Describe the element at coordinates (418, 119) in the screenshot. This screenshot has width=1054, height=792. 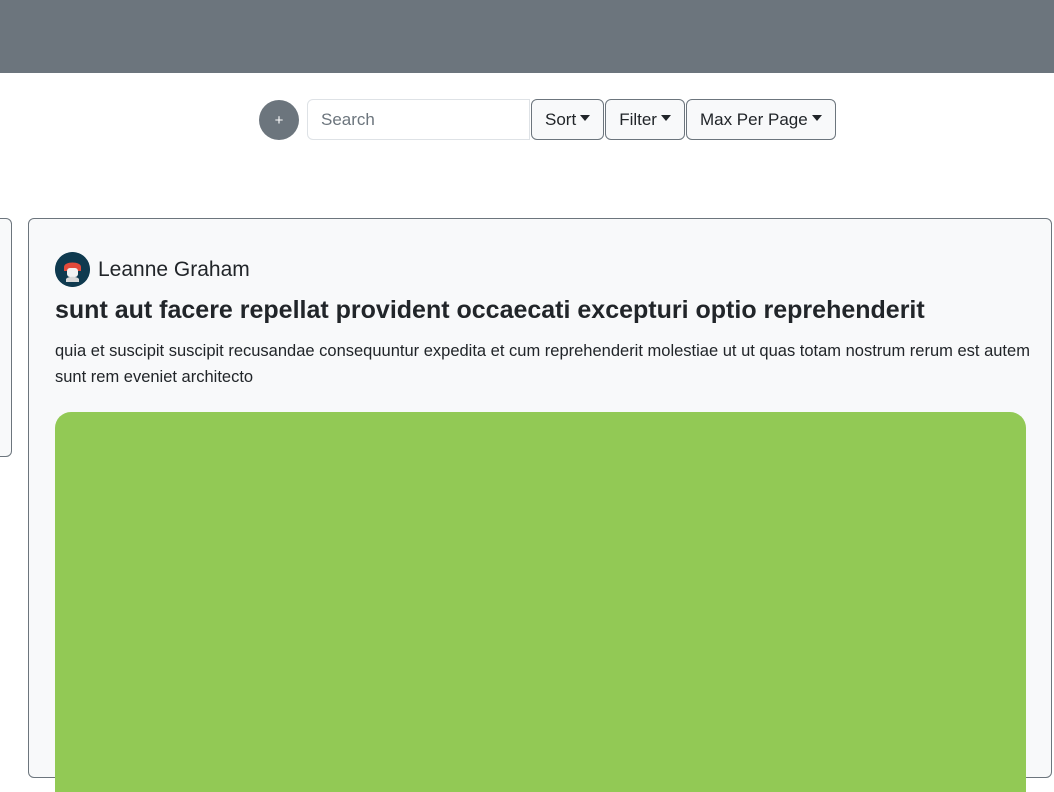
I see `search-input` at that location.